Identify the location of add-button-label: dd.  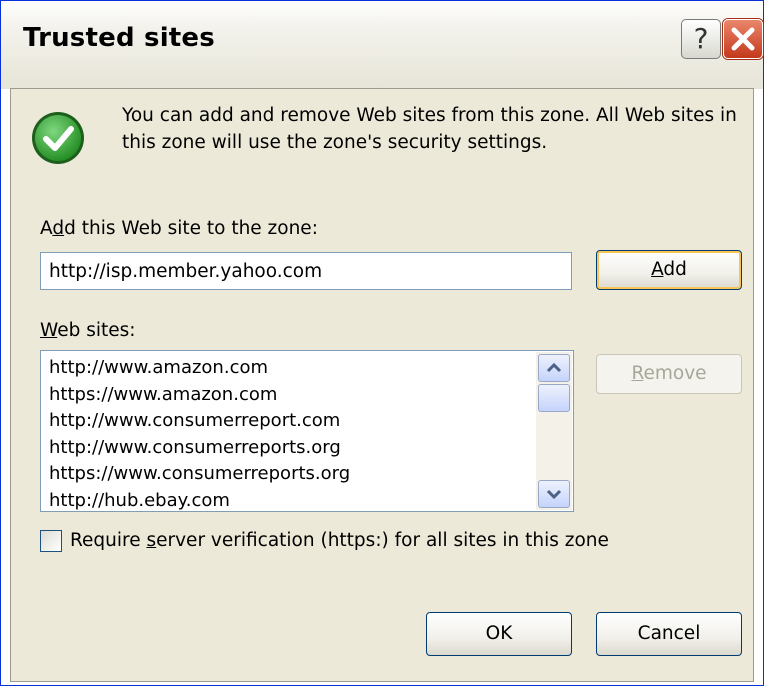
(675, 269).